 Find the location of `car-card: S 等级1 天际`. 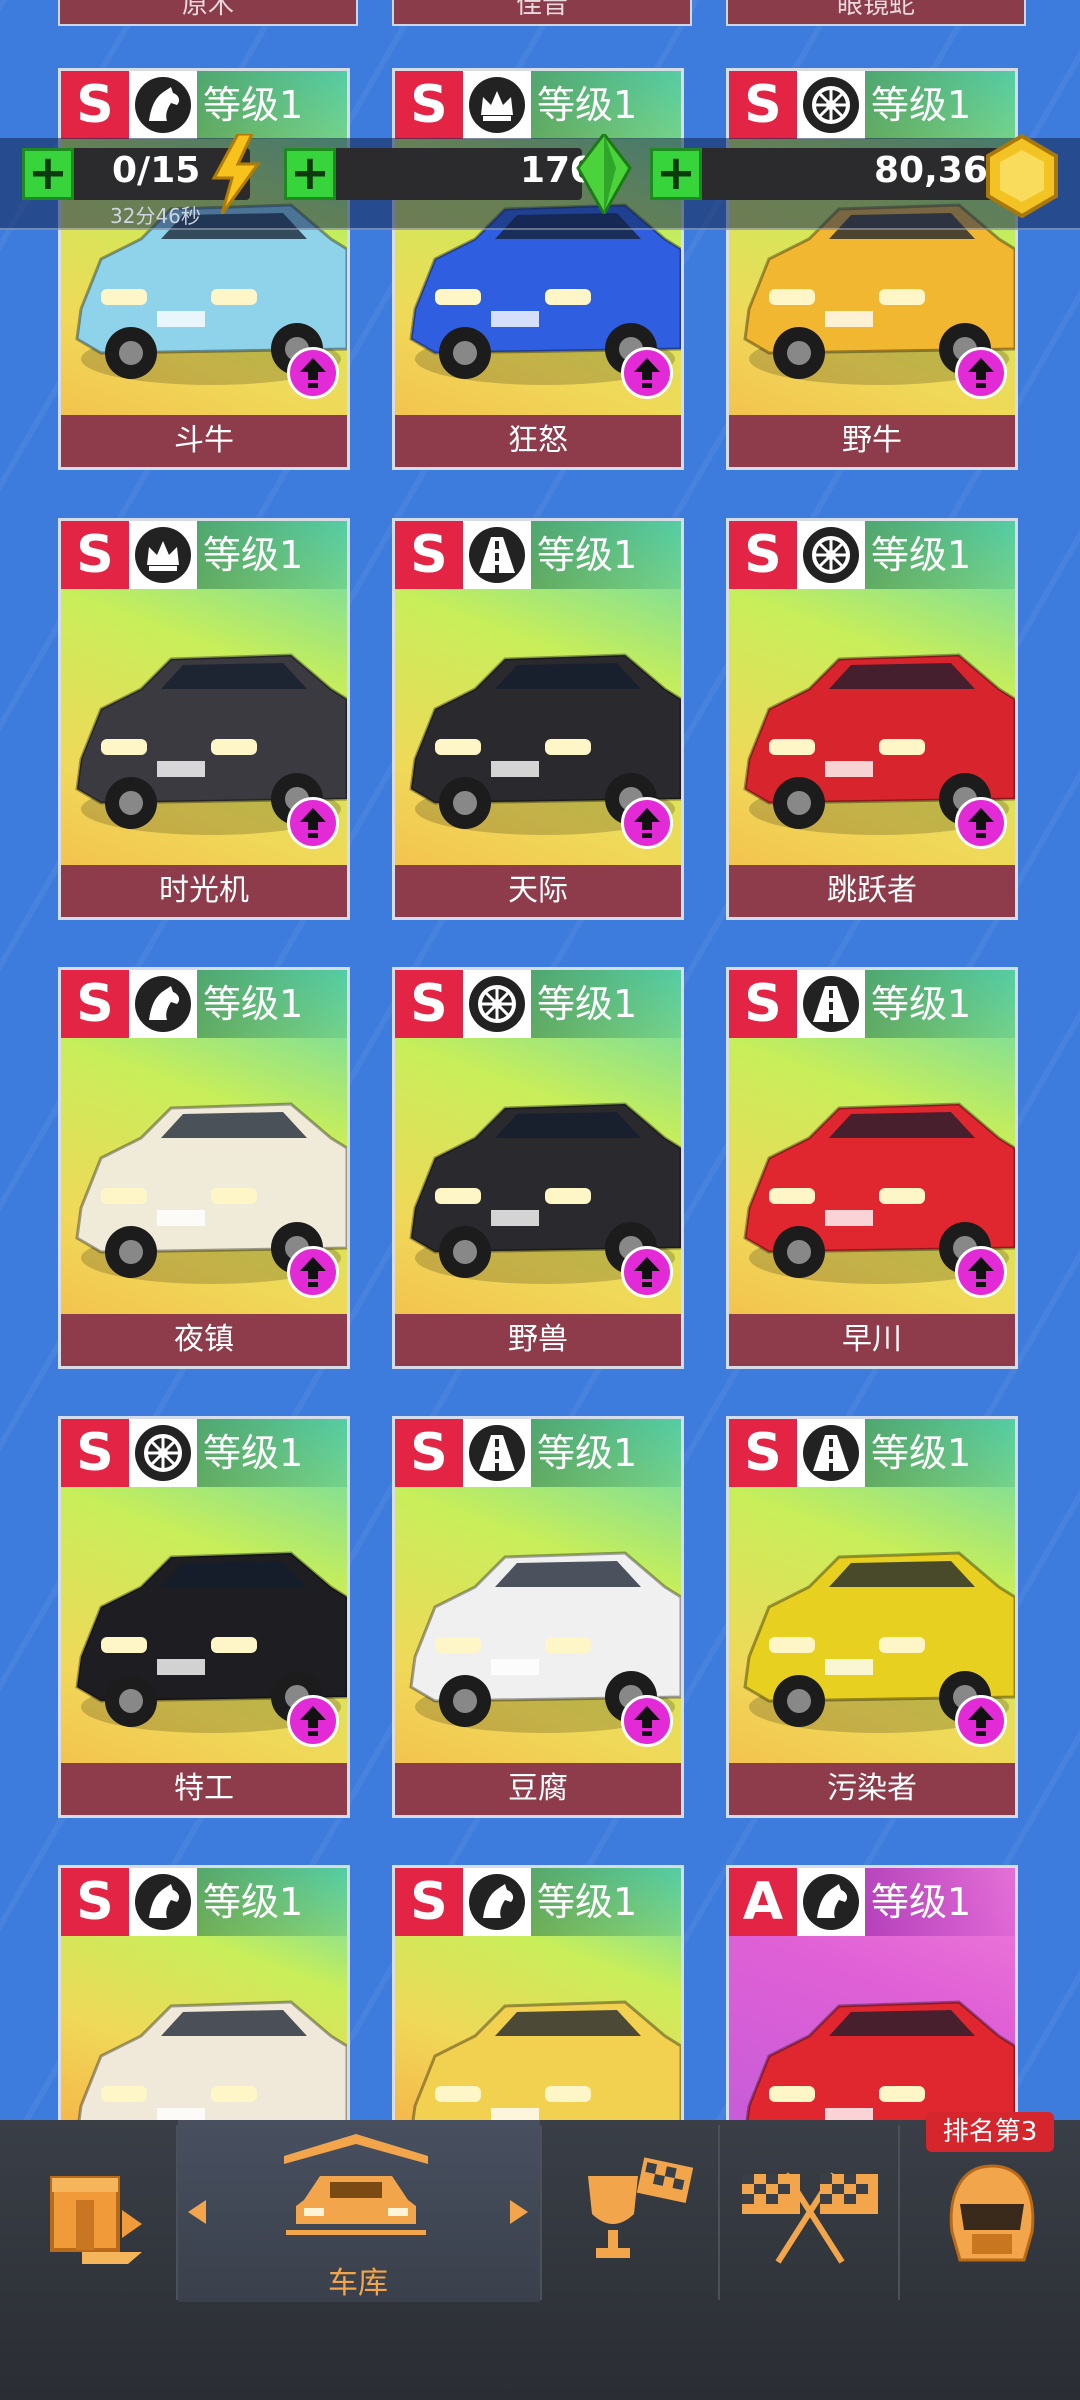

car-card: S 等级1 天际 is located at coordinates (538, 719).